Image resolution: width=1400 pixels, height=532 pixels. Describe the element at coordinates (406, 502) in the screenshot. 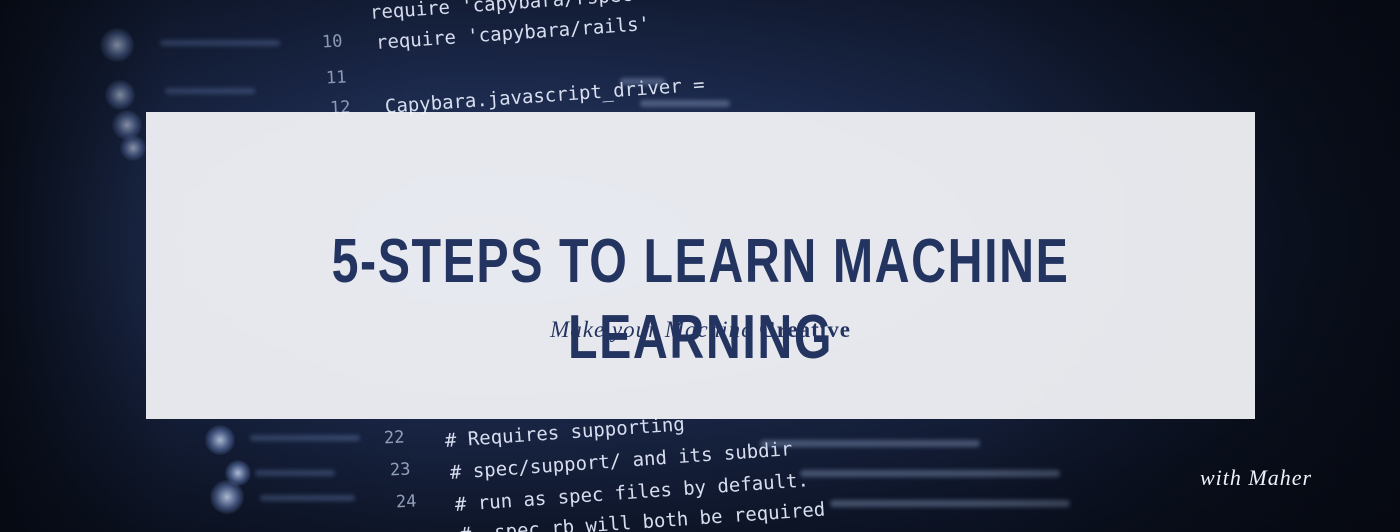

I see `line-number: 24` at that location.